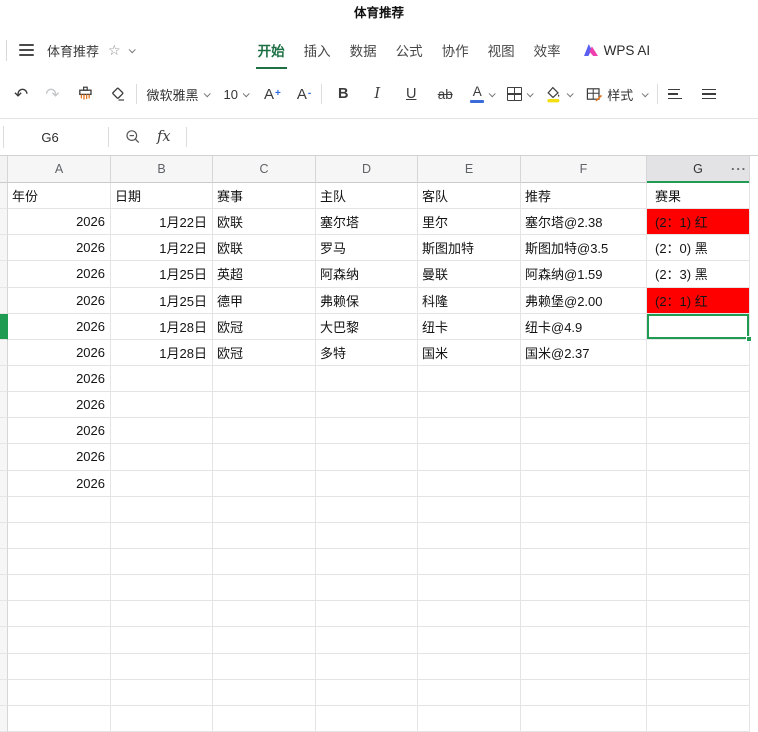 The width and height of the screenshot is (758, 732). Describe the element at coordinates (584, 692) in the screenshot. I see `cell-F20` at that location.